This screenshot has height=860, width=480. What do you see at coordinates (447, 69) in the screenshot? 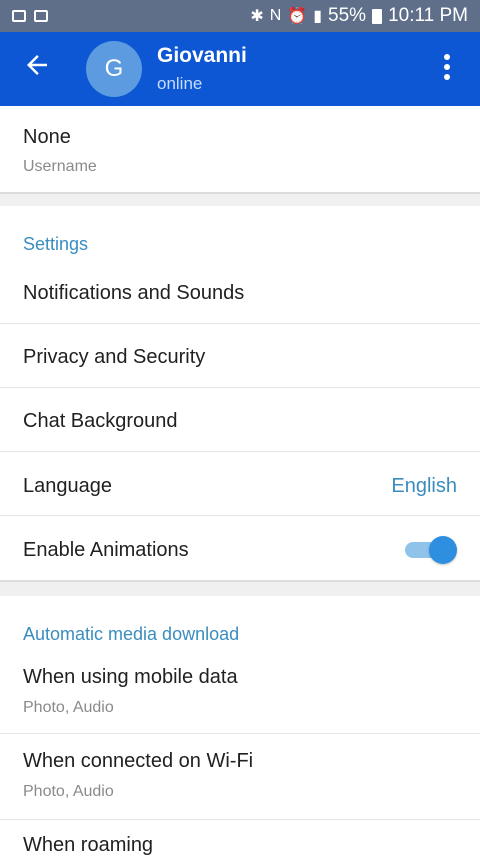
I see `overflow-menu-icon` at bounding box center [447, 69].